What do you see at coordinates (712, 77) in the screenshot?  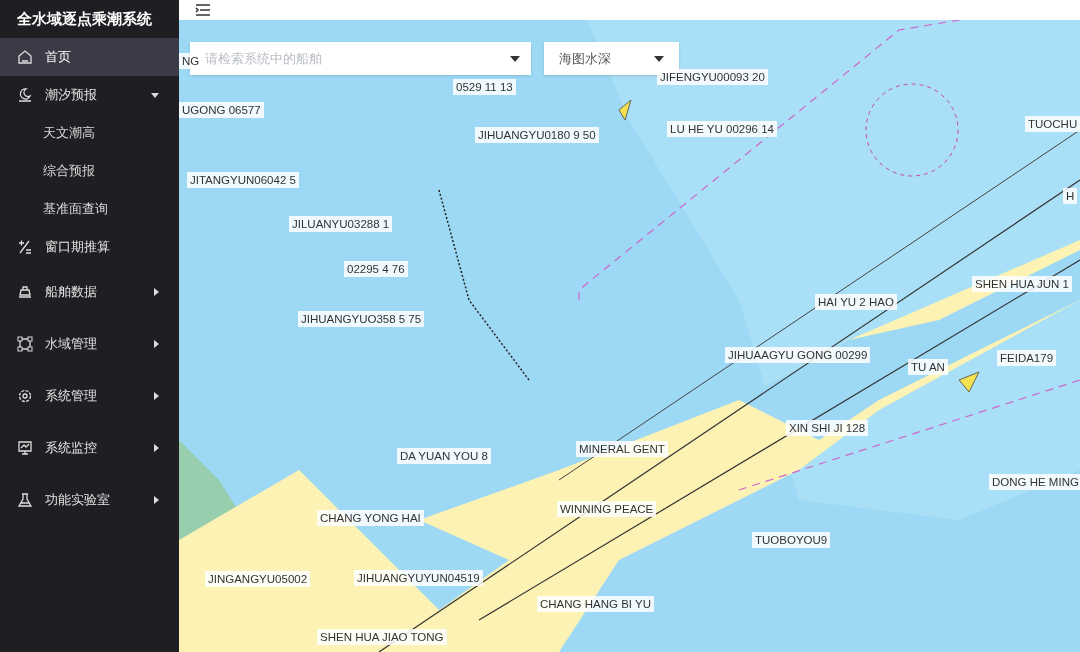 I see `ship-label: JIFENGYU00093 20` at bounding box center [712, 77].